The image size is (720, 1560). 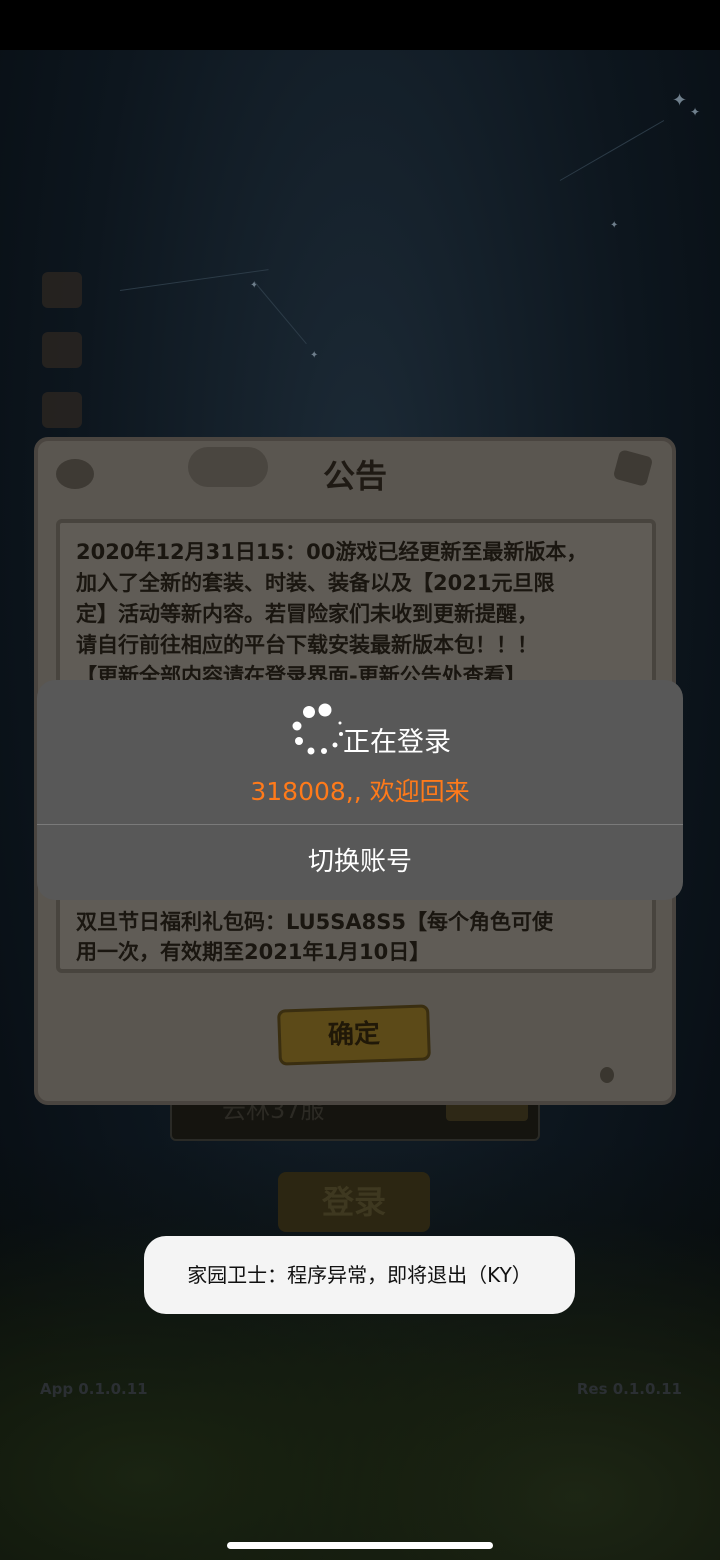 I want to click on welcome-text: 318008,, 欢迎回来, so click(x=360, y=791).